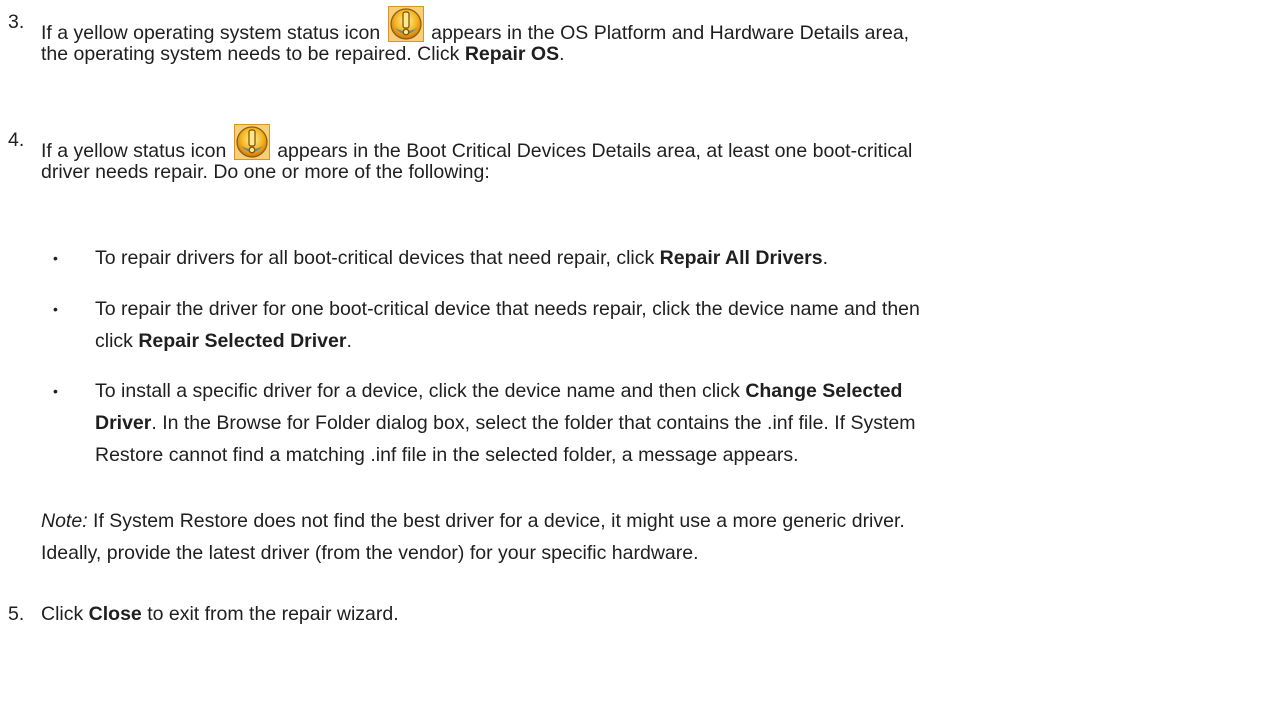  What do you see at coordinates (741, 258) in the screenshot?
I see `repair-all-drivers-label: Repair All Drivers` at bounding box center [741, 258].